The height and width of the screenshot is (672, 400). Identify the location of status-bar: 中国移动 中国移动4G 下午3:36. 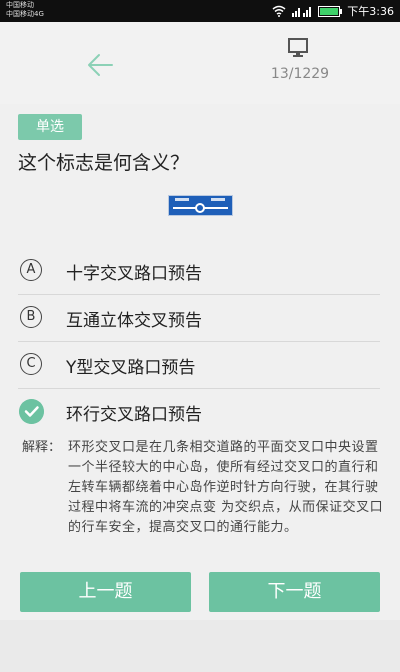
(200, 11).